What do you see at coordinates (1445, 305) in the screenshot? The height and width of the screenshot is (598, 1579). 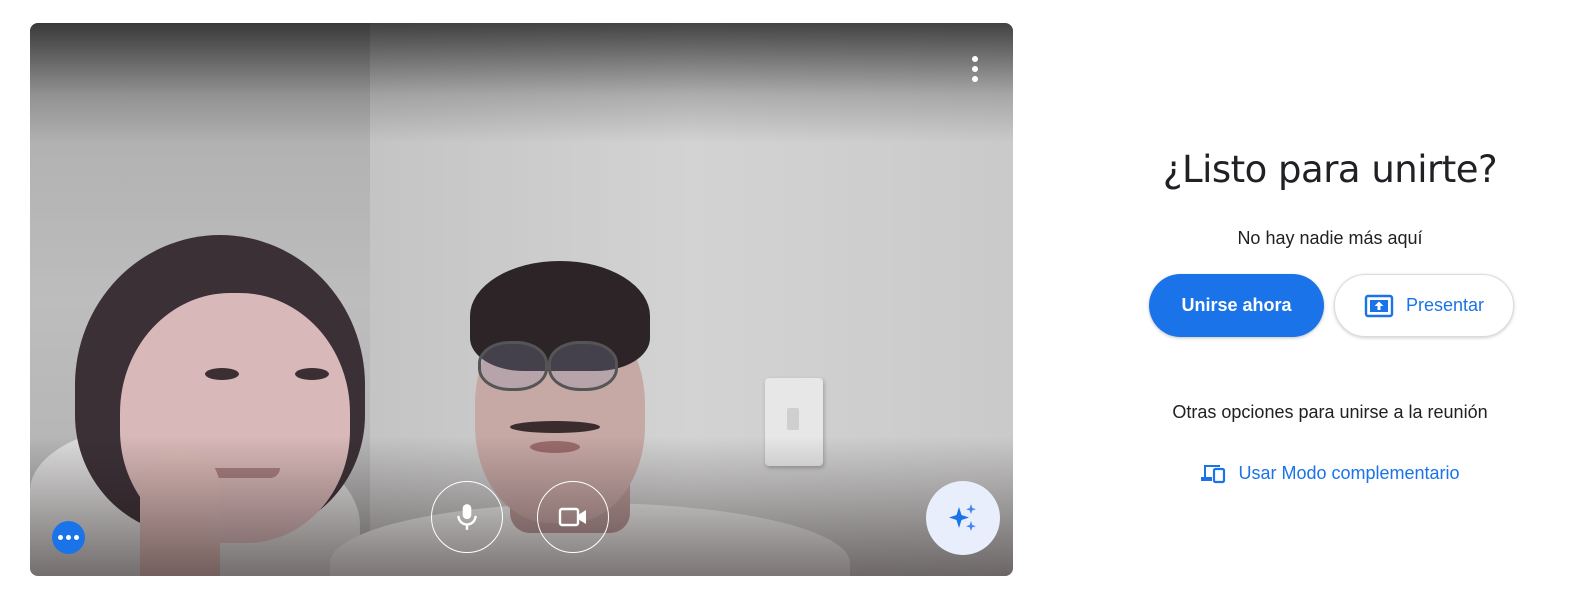 I see `present-label: Presentar` at bounding box center [1445, 305].